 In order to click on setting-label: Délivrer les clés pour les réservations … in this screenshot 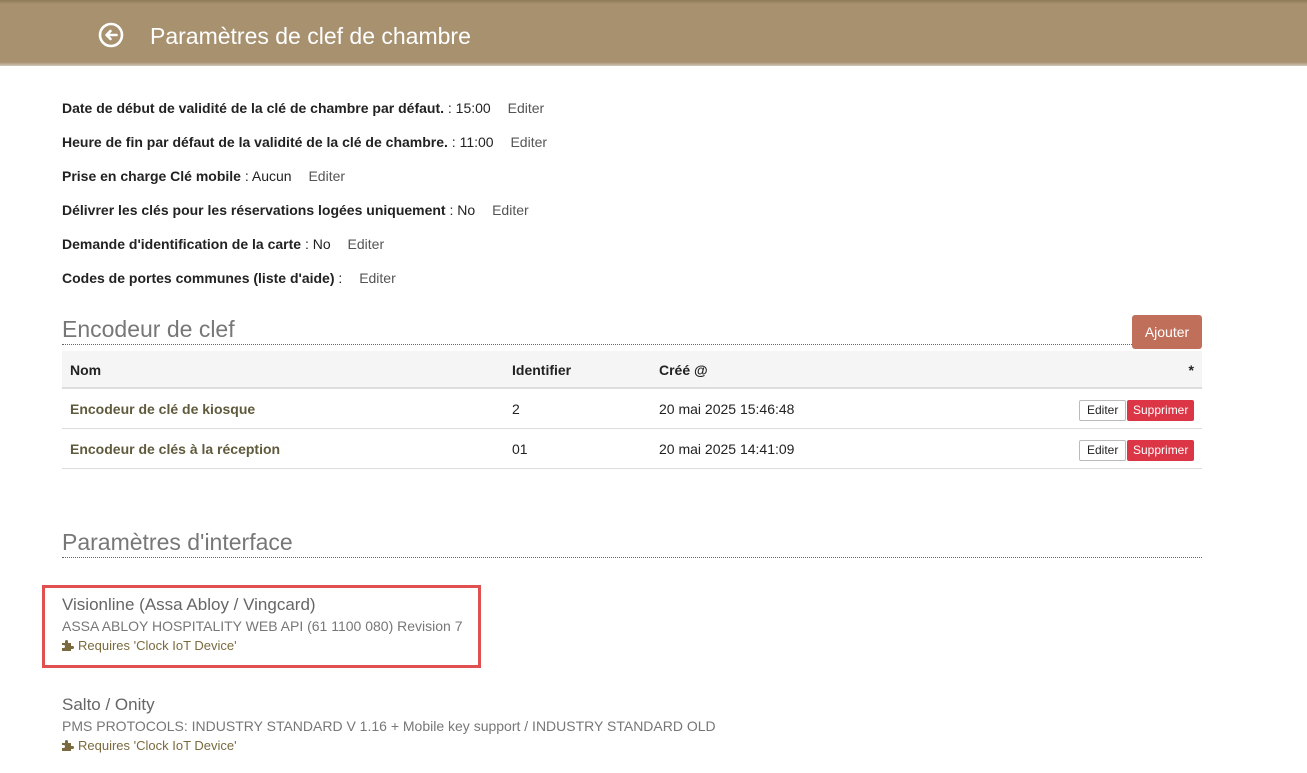, I will do `click(254, 210)`.